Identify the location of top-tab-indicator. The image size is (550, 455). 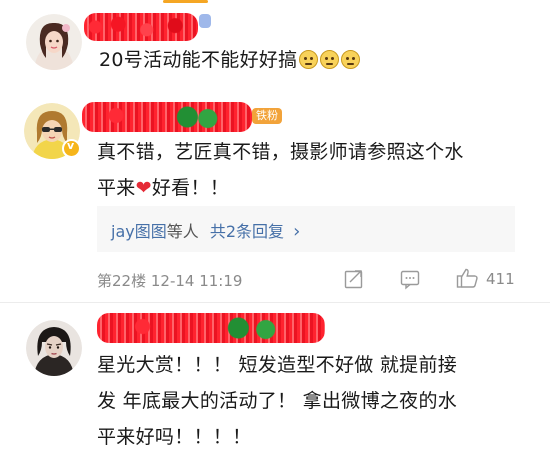
(185, 1).